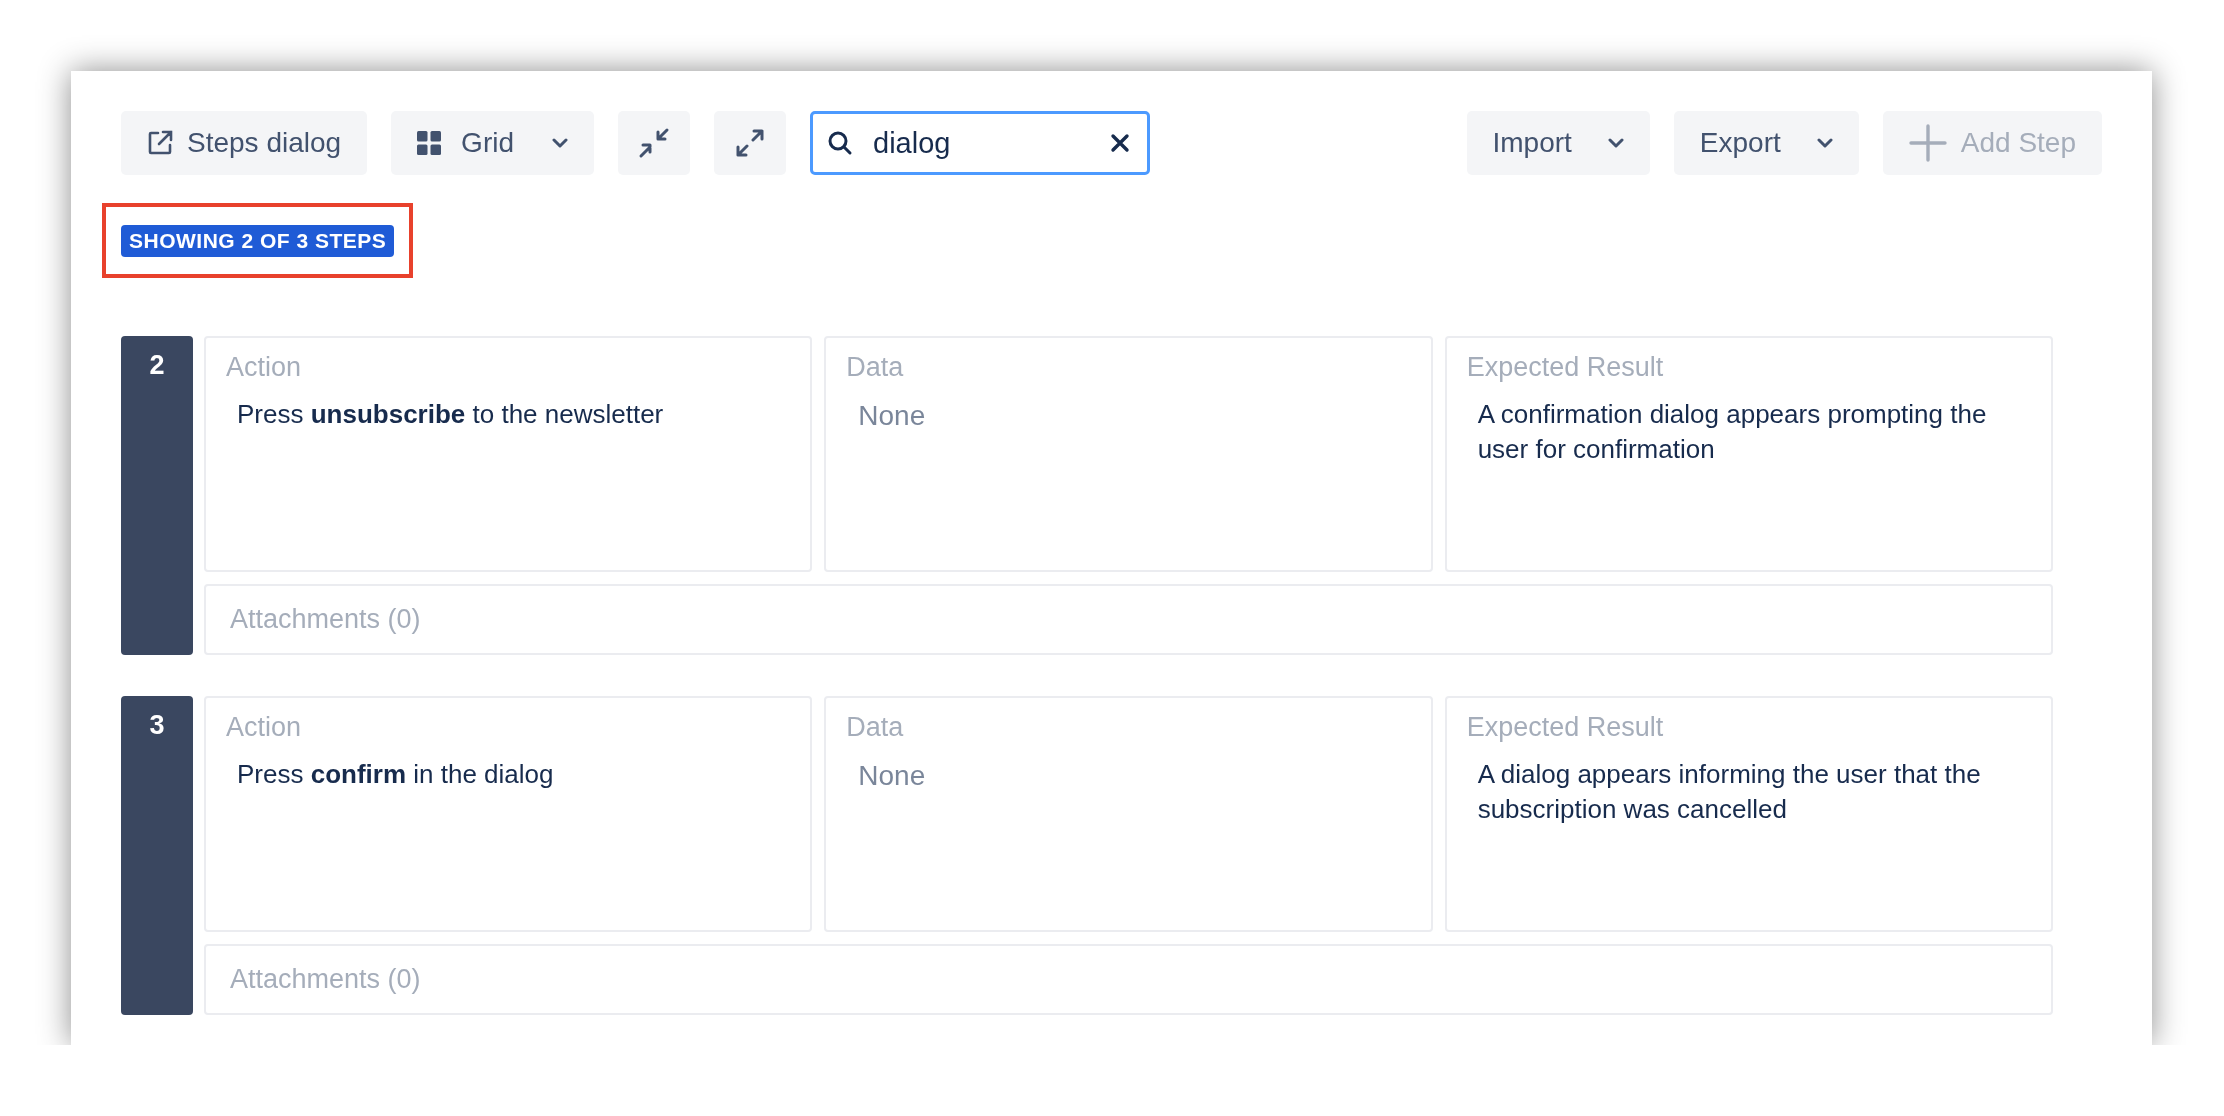 This screenshot has height=1116, width=2224. I want to click on grid-view-dropdown: Grid, so click(492, 143).